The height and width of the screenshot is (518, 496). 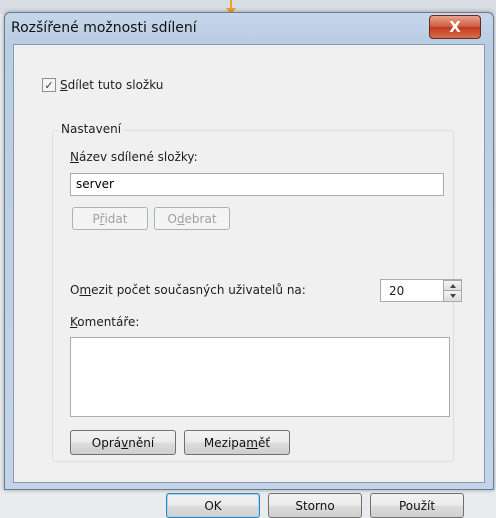 I want to click on share-name-input, so click(x=257, y=184).